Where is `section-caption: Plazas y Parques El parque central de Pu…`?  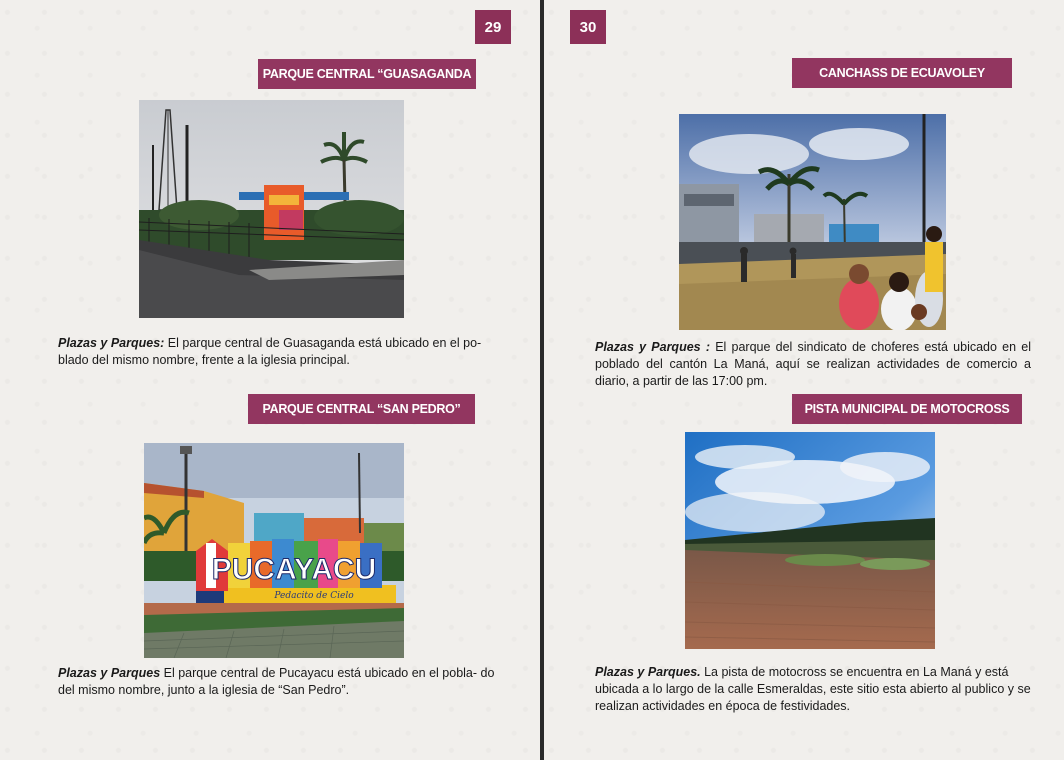
section-caption: Plazas y Parques El parque central de Pu… is located at coordinates (278, 682).